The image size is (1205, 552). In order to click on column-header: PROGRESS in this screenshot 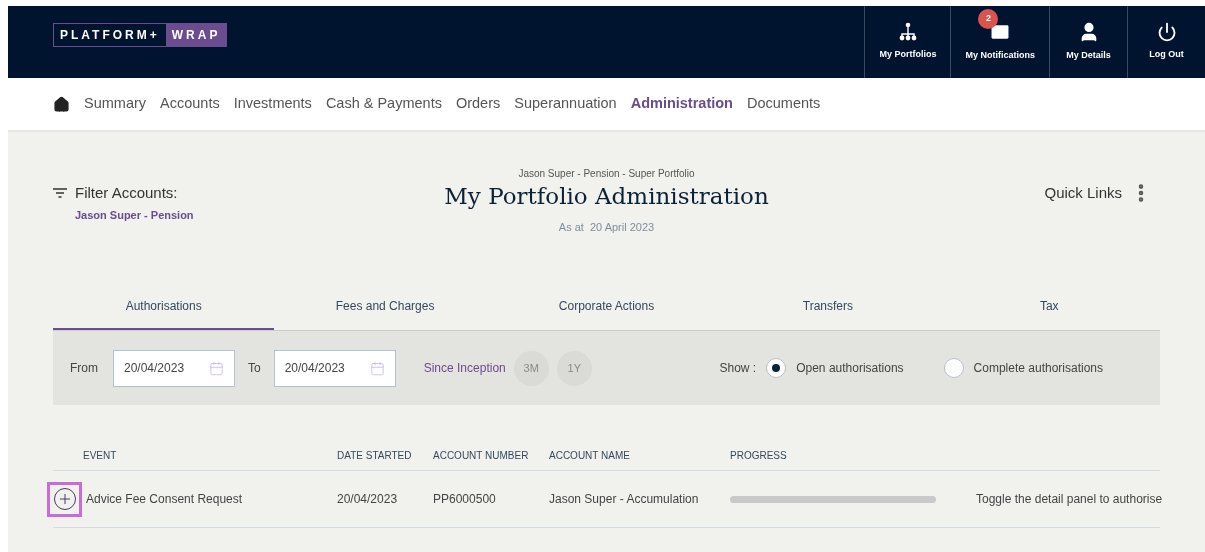, I will do `click(759, 456)`.